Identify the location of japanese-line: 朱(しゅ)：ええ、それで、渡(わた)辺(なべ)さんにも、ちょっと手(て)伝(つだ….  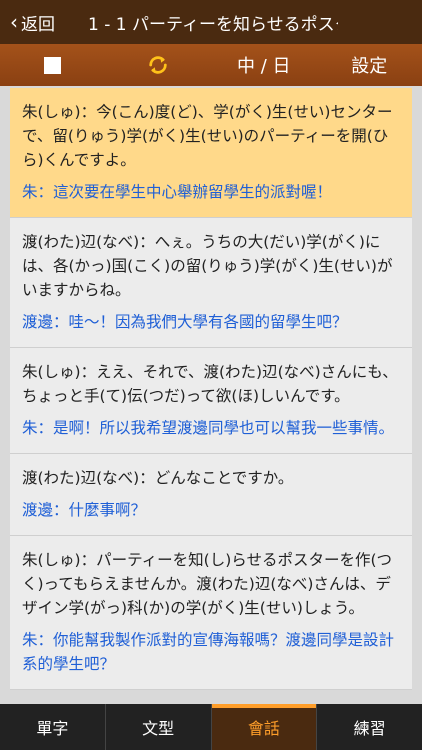
(210, 384).